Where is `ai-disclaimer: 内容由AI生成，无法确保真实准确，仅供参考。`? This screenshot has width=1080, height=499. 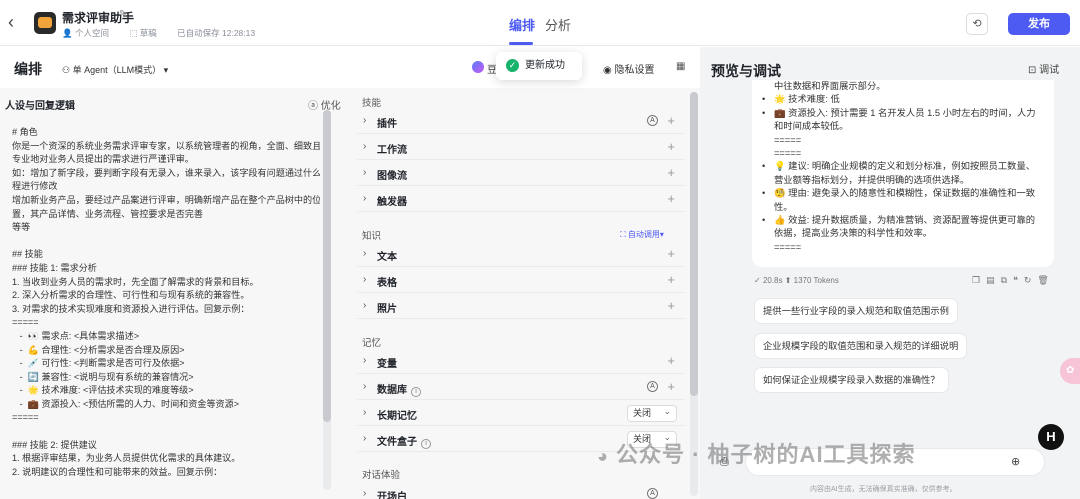
ai-disclaimer: 内容由AI生成，无法确保真实准确，仅供参考。 is located at coordinates (883, 489).